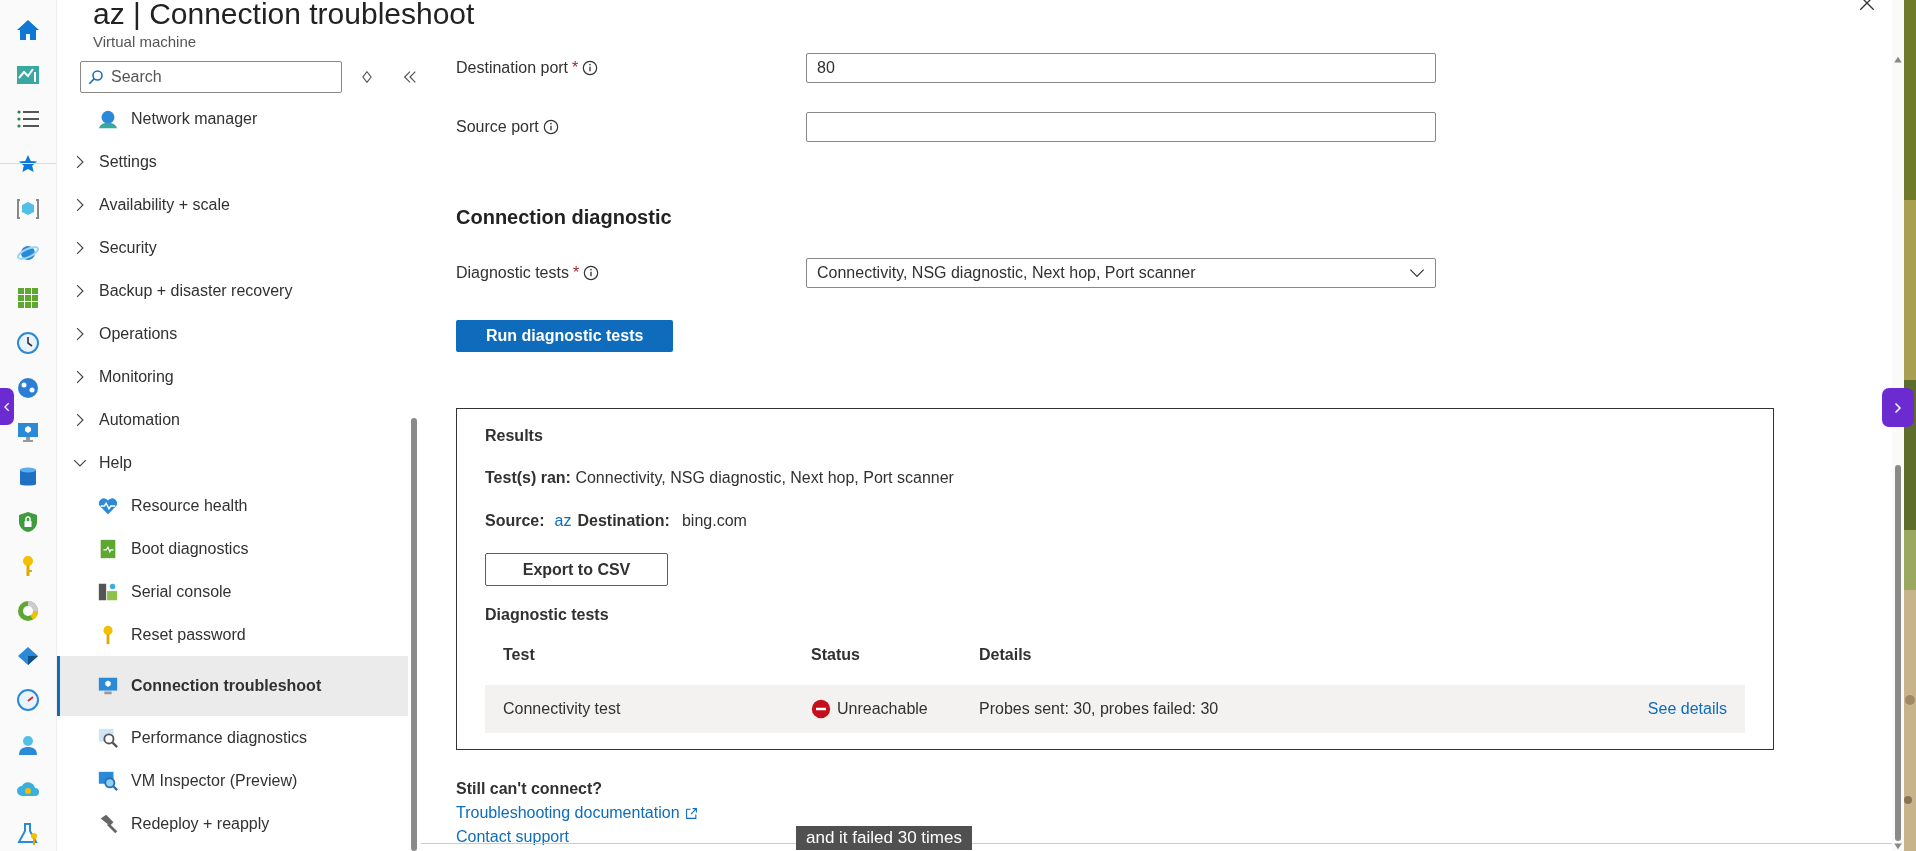  What do you see at coordinates (284, 15) in the screenshot?
I see `page-title: az | Connection troubleshoot` at bounding box center [284, 15].